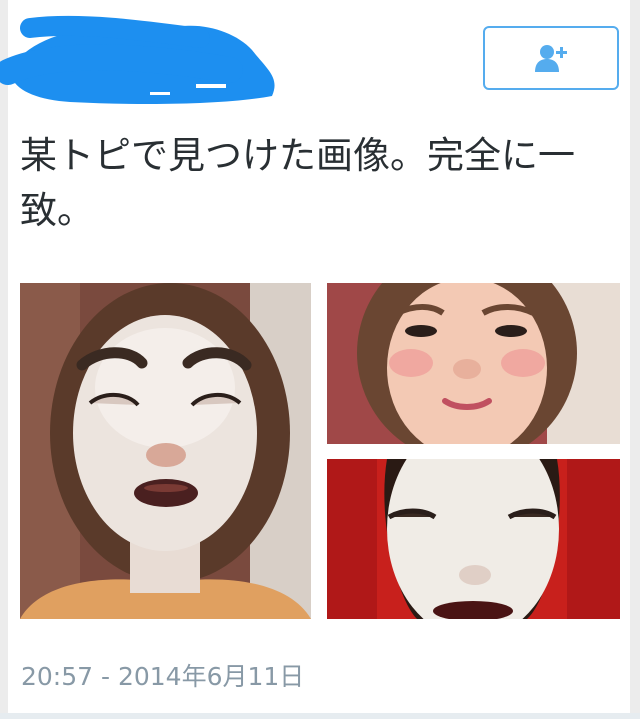  What do you see at coordinates (635, 359) in the screenshot?
I see `right-edge` at bounding box center [635, 359].